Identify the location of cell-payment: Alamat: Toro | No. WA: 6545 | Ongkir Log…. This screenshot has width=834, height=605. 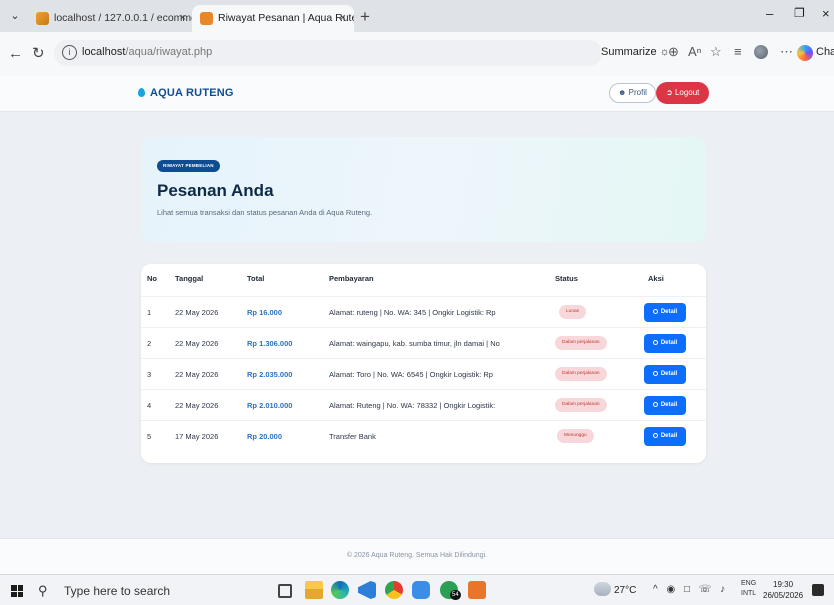
(411, 374).